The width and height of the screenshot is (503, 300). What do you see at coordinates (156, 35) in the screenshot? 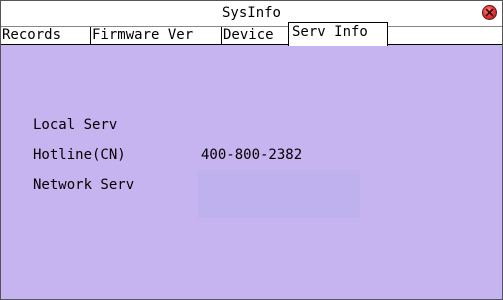
I see `tab-firmware-ver: Firmware Ver` at bounding box center [156, 35].